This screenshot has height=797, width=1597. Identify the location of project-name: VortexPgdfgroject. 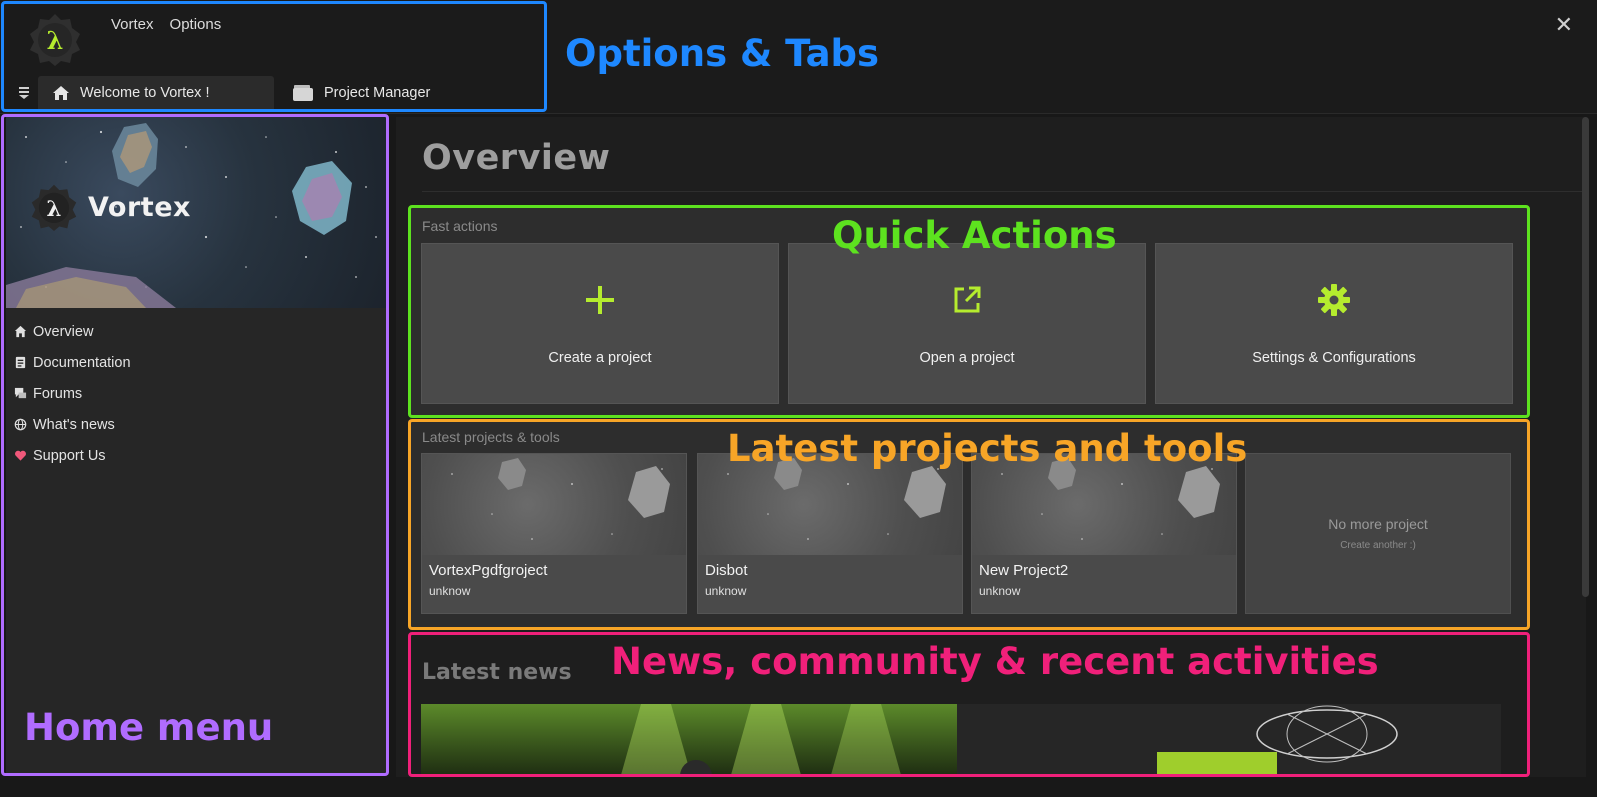
(488, 570).